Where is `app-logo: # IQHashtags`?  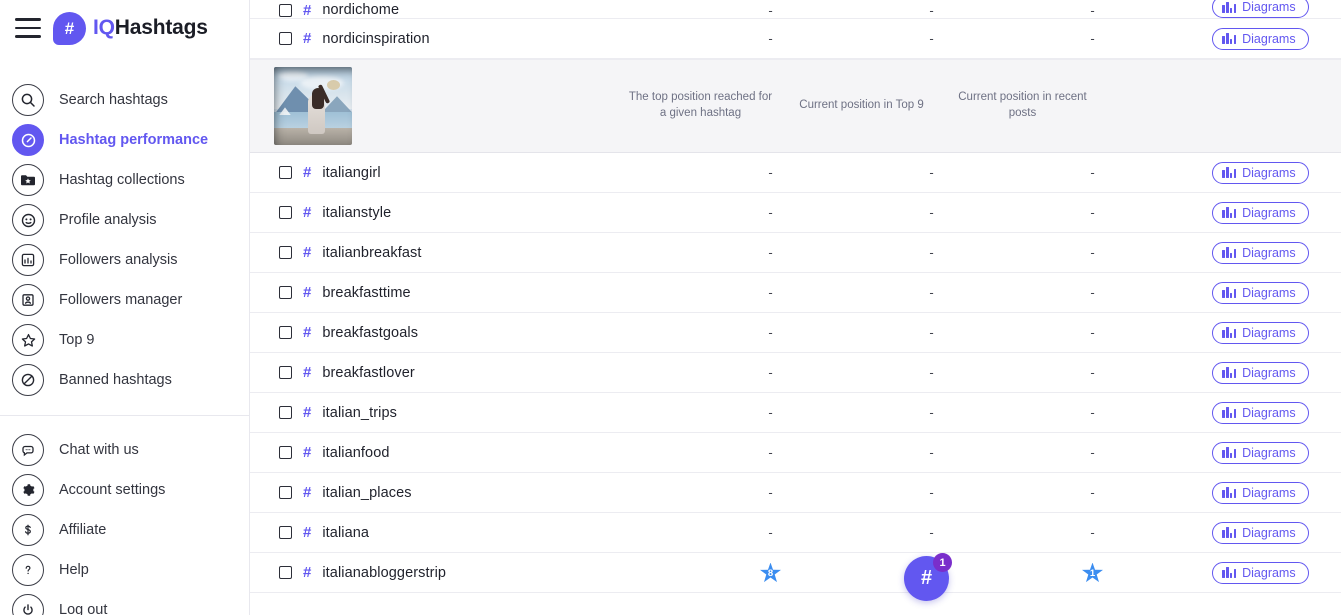
app-logo: # IQHashtags is located at coordinates (130, 28).